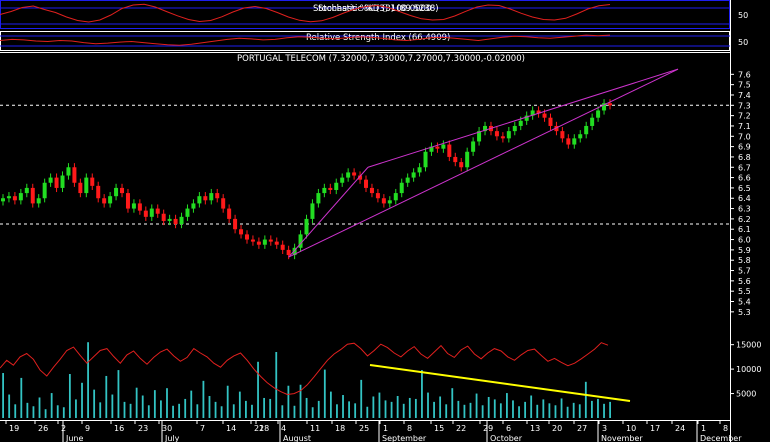 The width and height of the screenshot is (770, 442). Describe the element at coordinates (202, 428) in the screenshot. I see `x-day-label: 7` at that location.